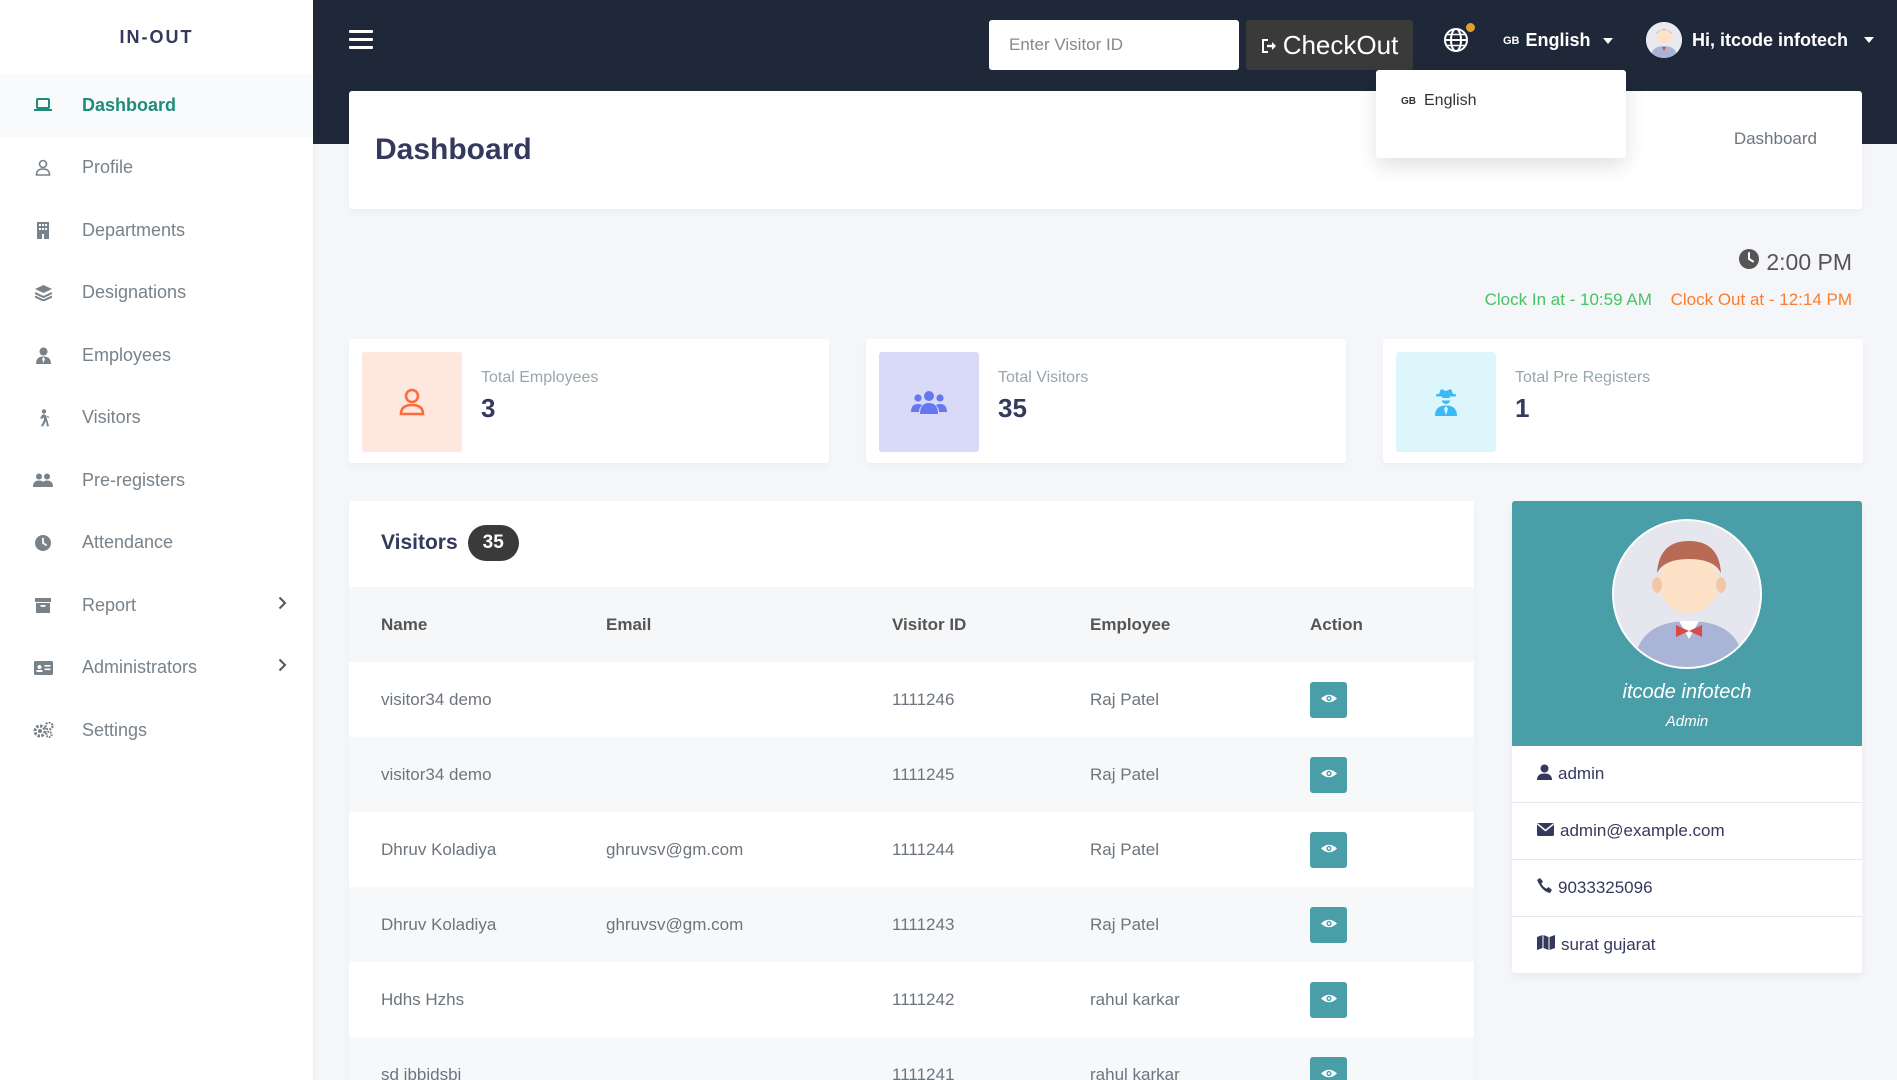 The height and width of the screenshot is (1080, 1897). I want to click on profile-username-row: admin, so click(1687, 774).